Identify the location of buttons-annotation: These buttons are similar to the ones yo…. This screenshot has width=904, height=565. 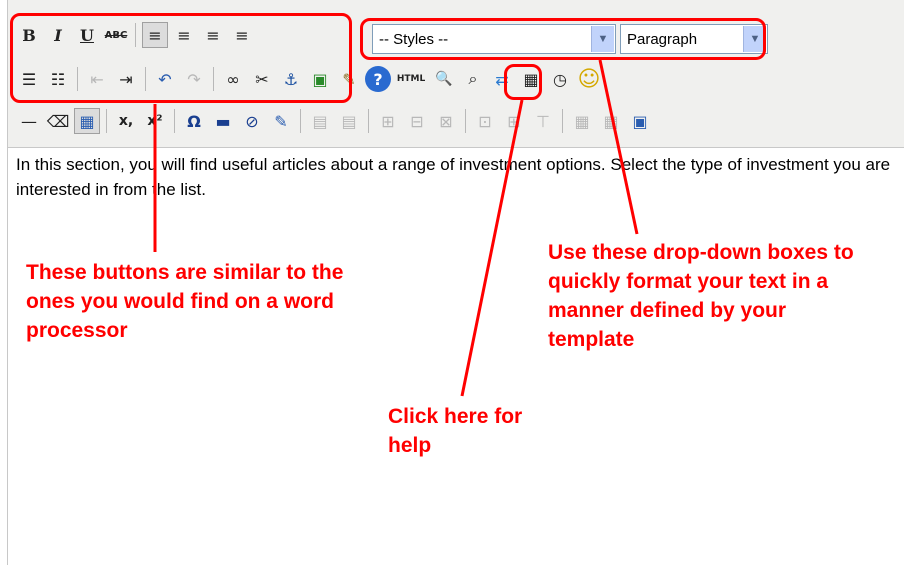
(185, 301).